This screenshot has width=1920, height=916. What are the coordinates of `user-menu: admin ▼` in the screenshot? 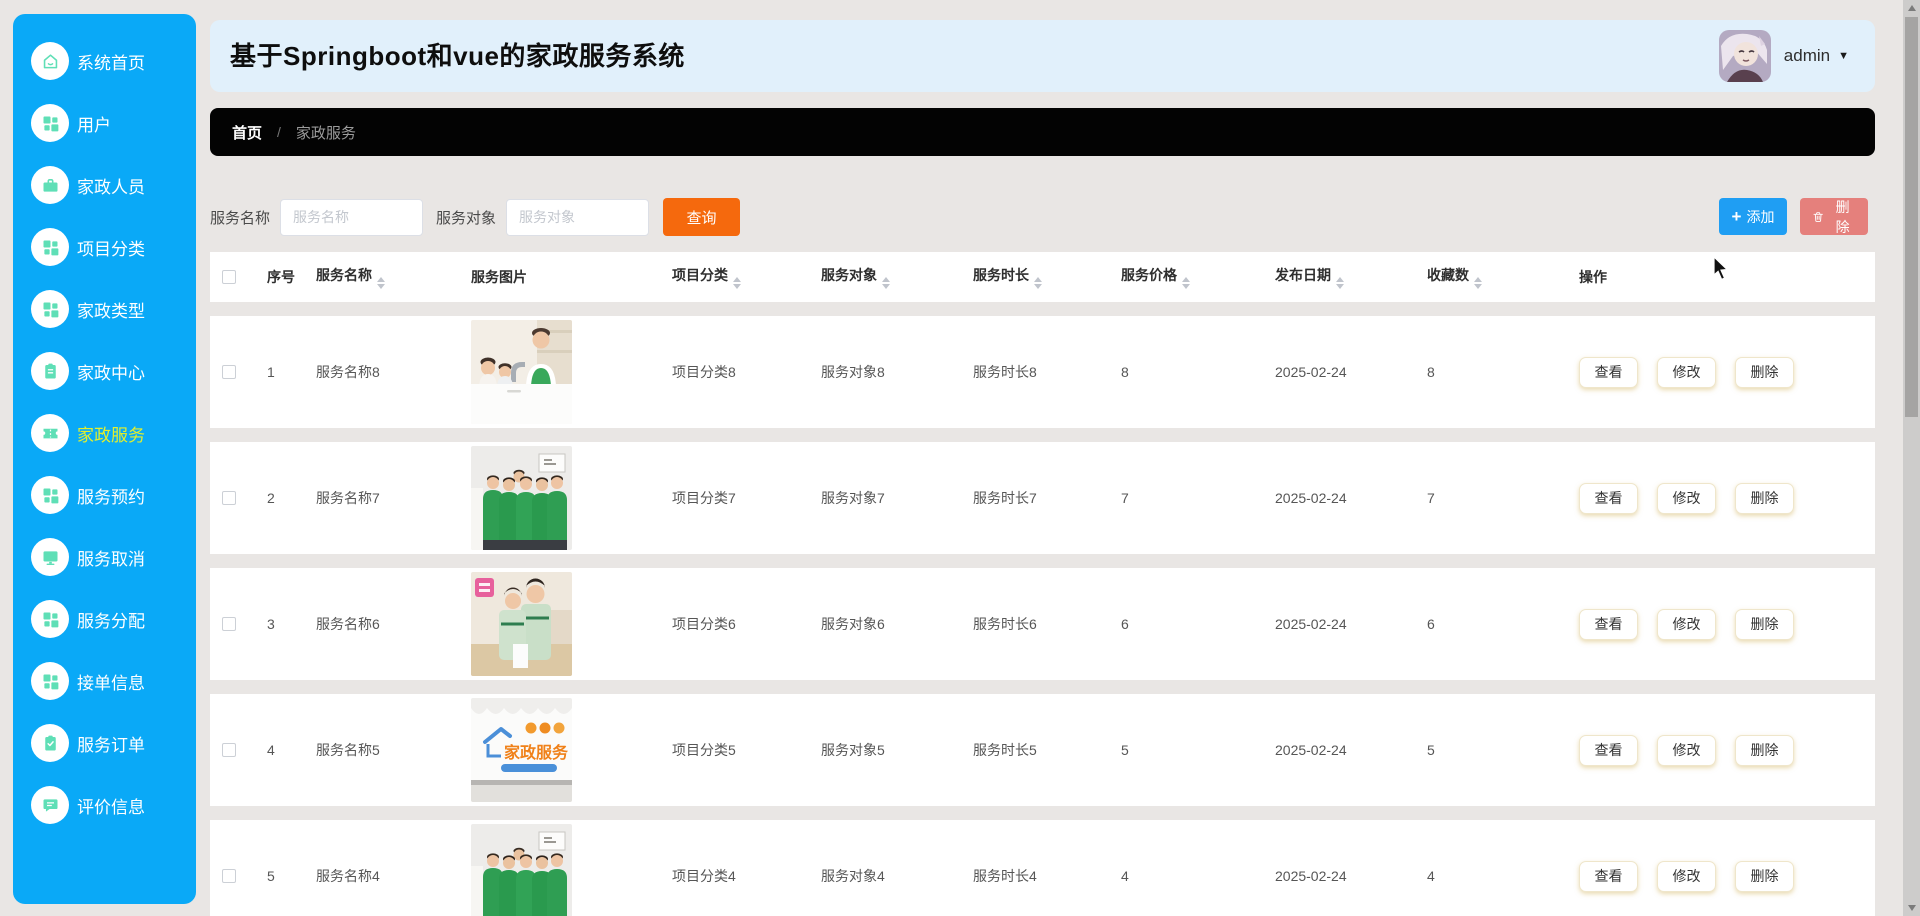 It's located at (1783, 56).